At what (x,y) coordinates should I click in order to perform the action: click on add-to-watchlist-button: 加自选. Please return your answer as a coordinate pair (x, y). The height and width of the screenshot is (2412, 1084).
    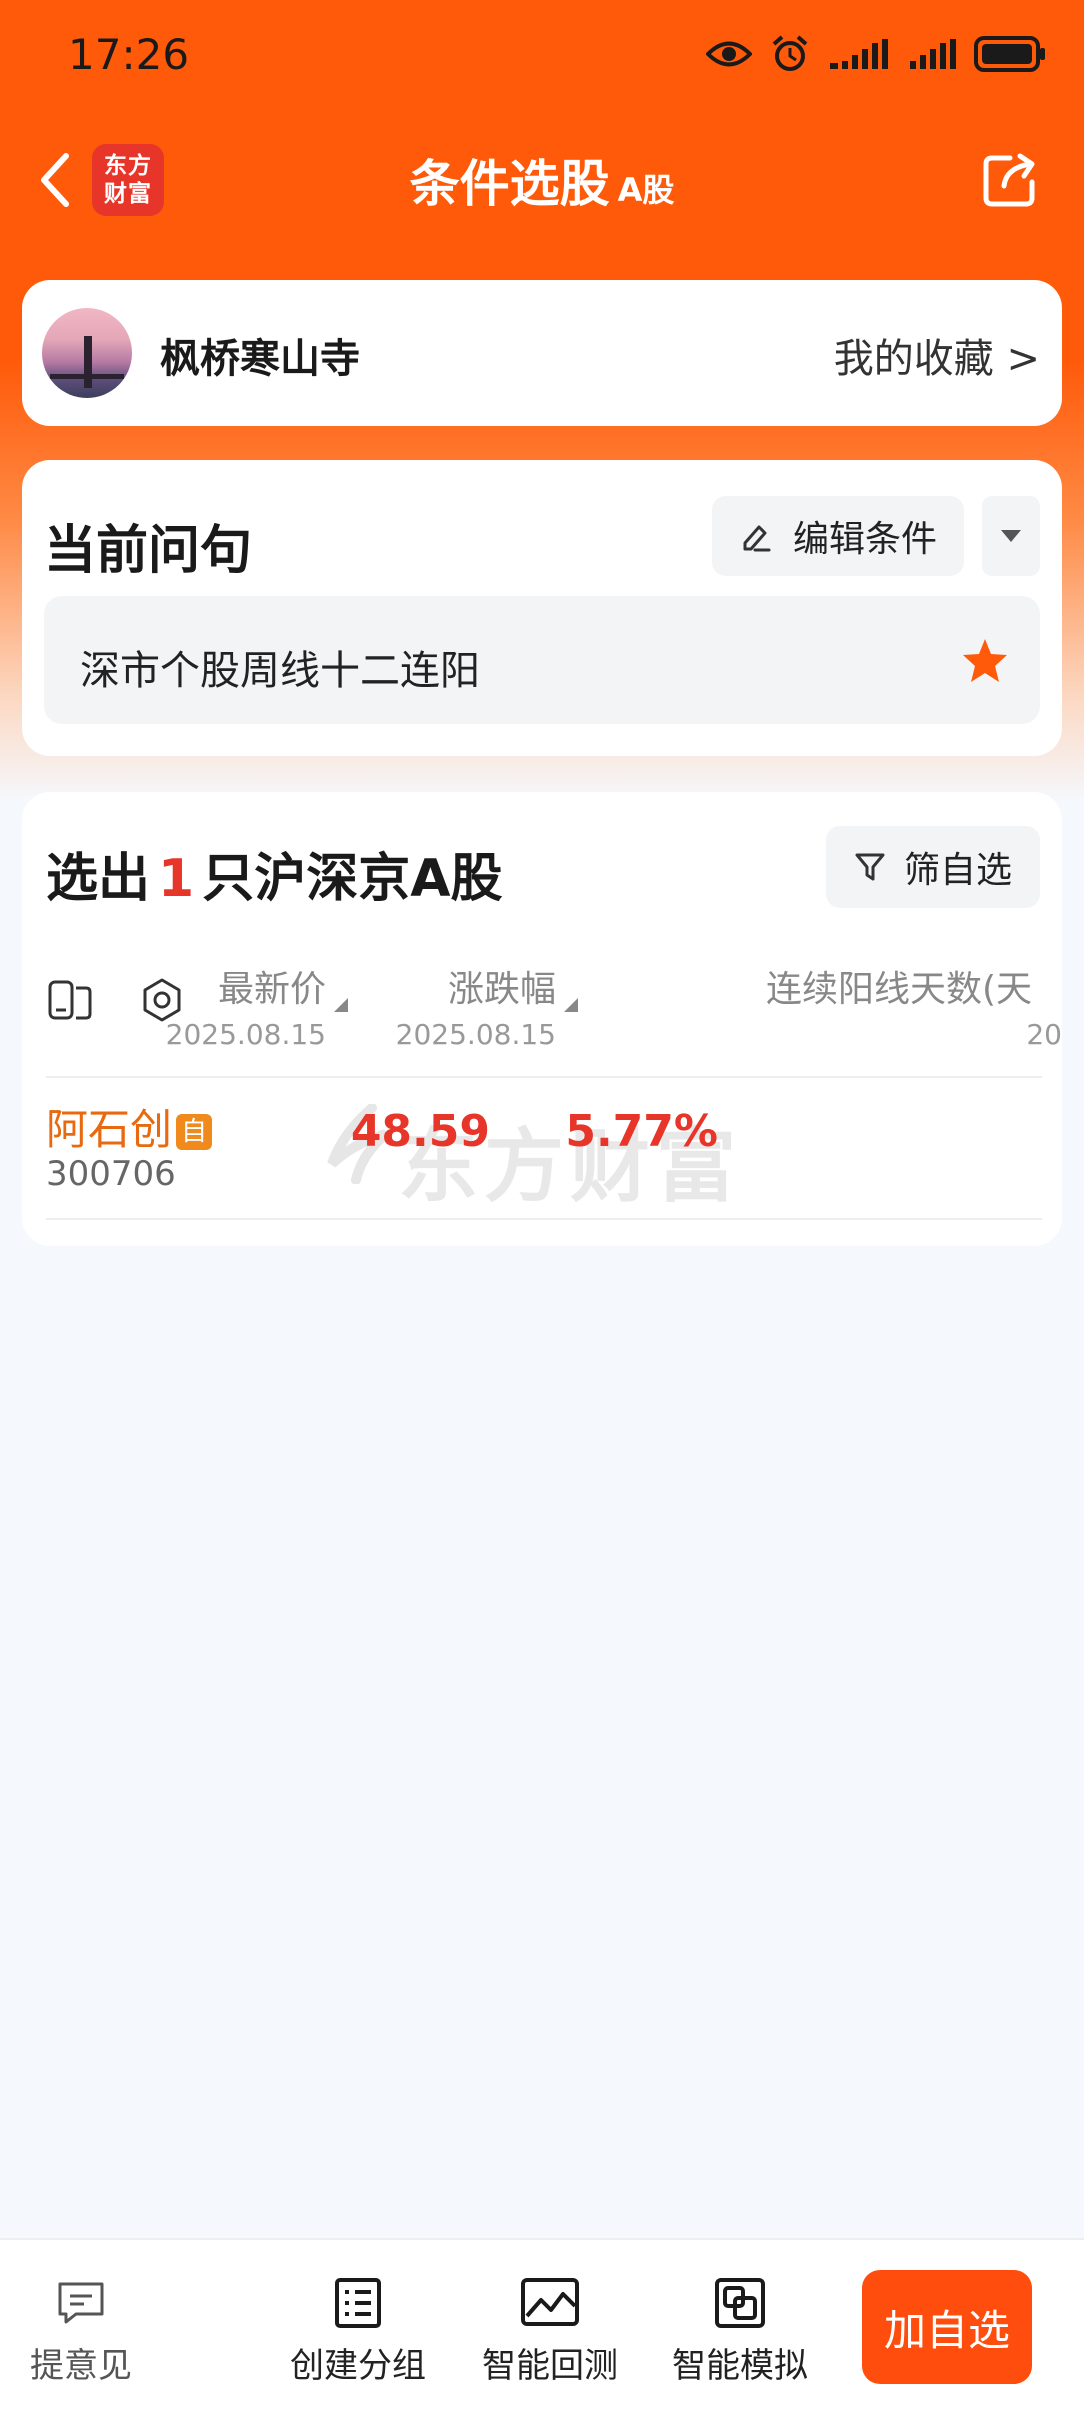
    Looking at the image, I should click on (947, 2327).